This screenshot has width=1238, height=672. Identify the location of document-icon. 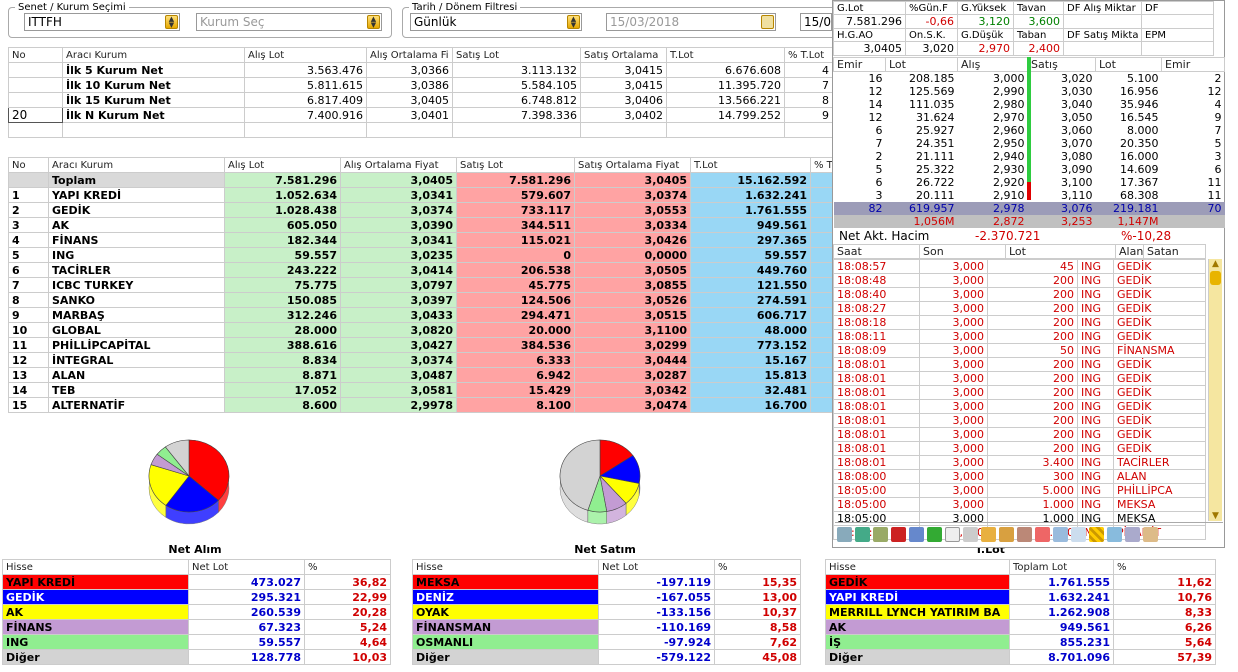
(952, 534).